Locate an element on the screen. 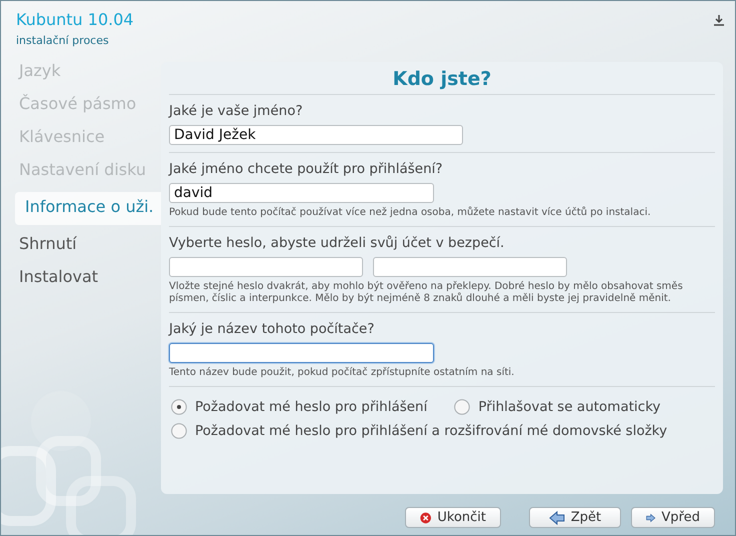 The width and height of the screenshot is (736, 536). close-icon is located at coordinates (426, 518).